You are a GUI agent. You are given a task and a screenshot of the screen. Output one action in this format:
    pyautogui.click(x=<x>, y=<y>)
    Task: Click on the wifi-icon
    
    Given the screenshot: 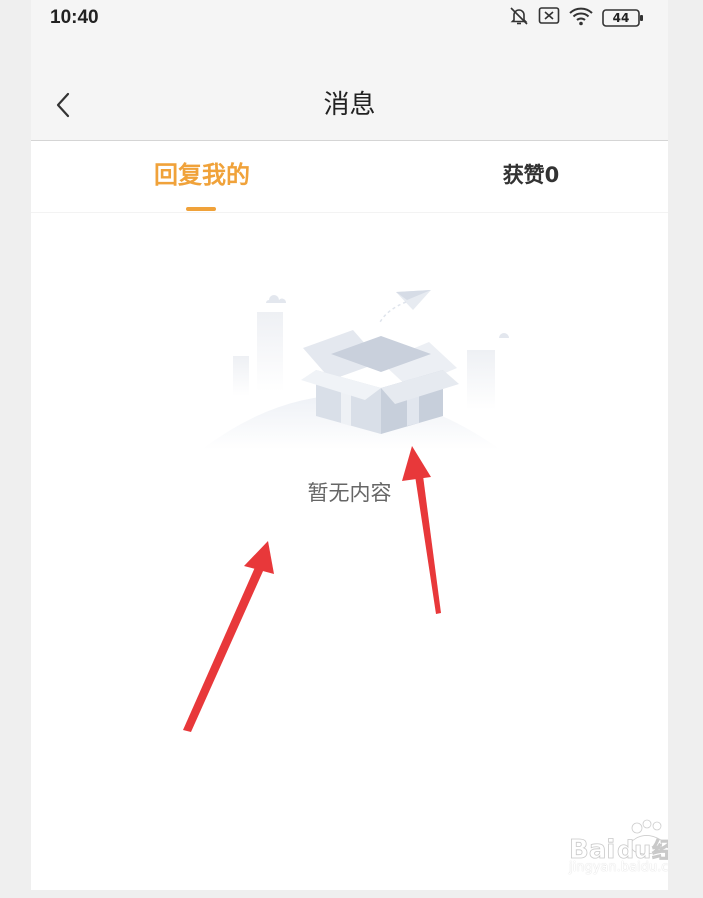 What is the action you would take?
    pyautogui.click(x=581, y=18)
    